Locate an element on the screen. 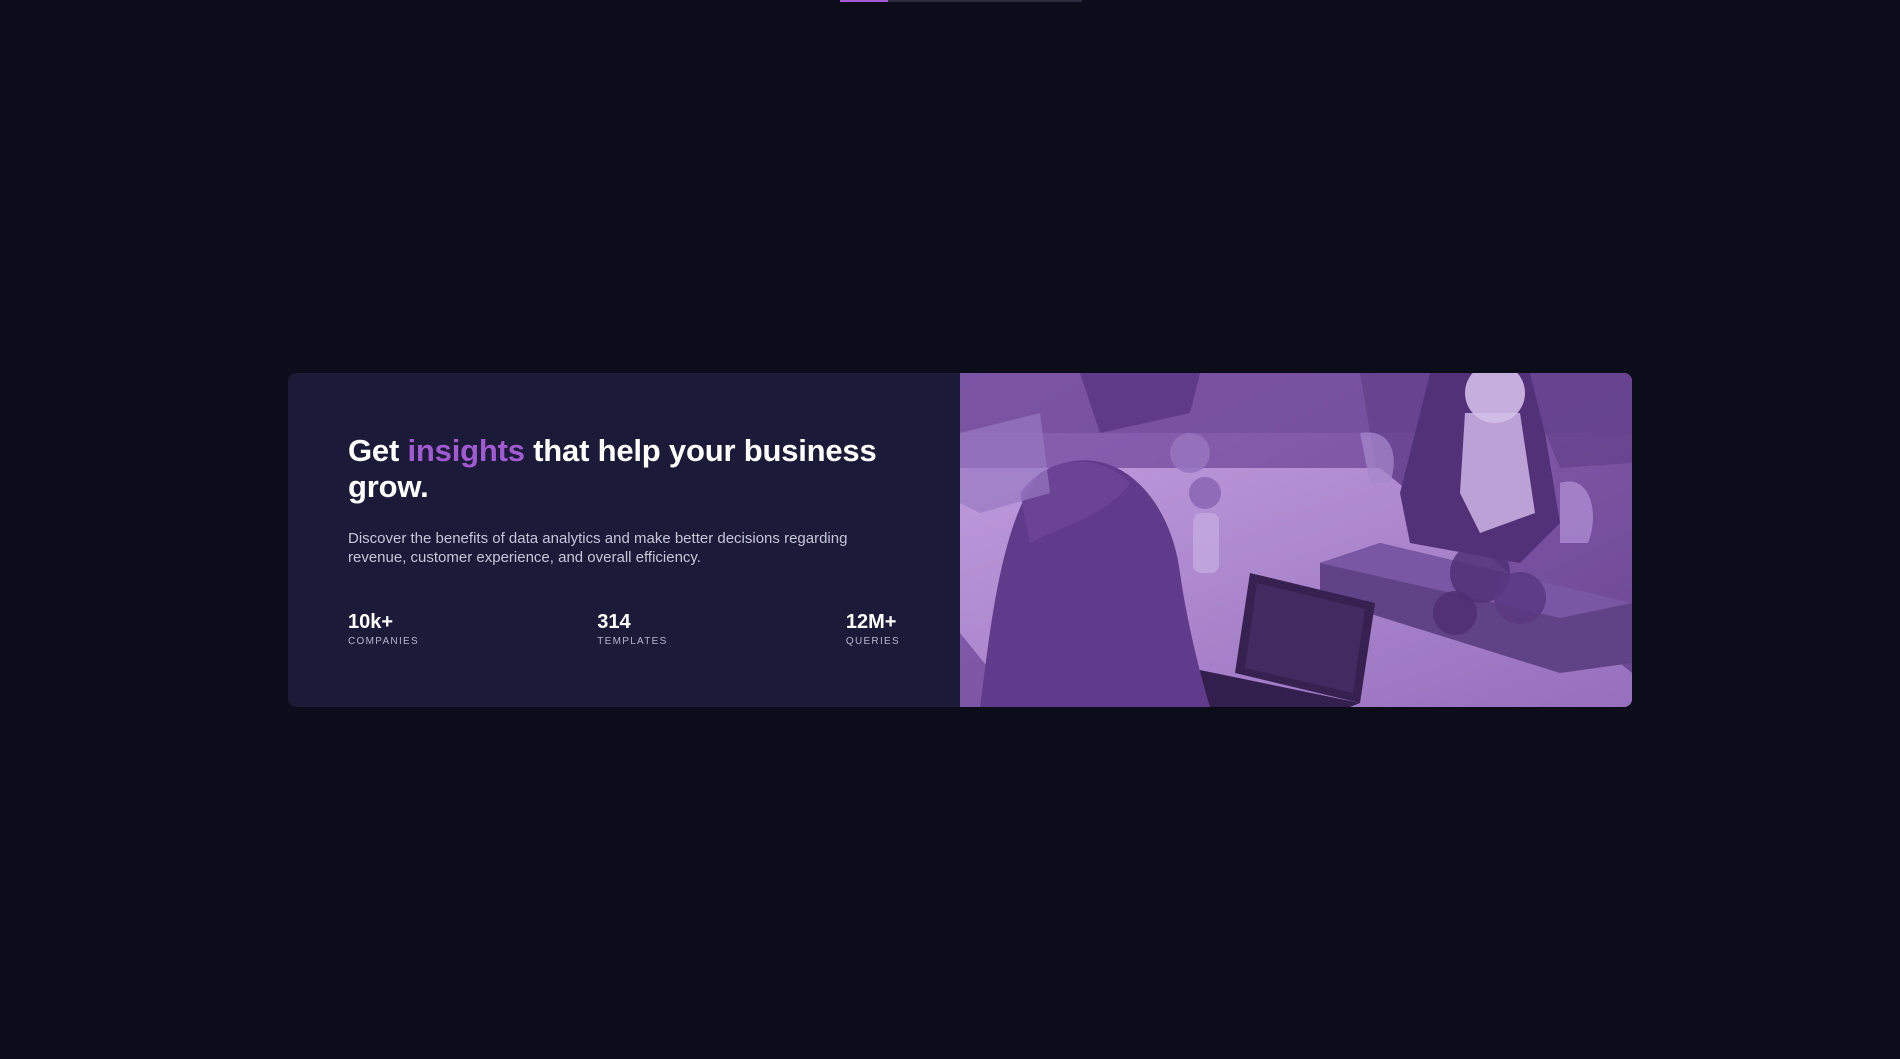 The height and width of the screenshot is (1059, 1900). office-photo-icon is located at coordinates (1296, 540).